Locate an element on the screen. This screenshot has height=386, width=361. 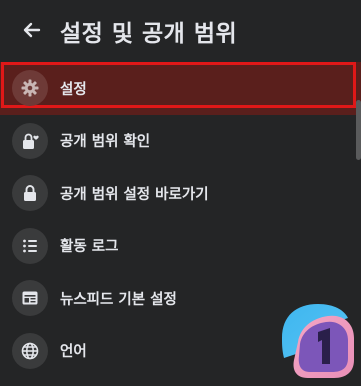
back-button is located at coordinates (32, 30).